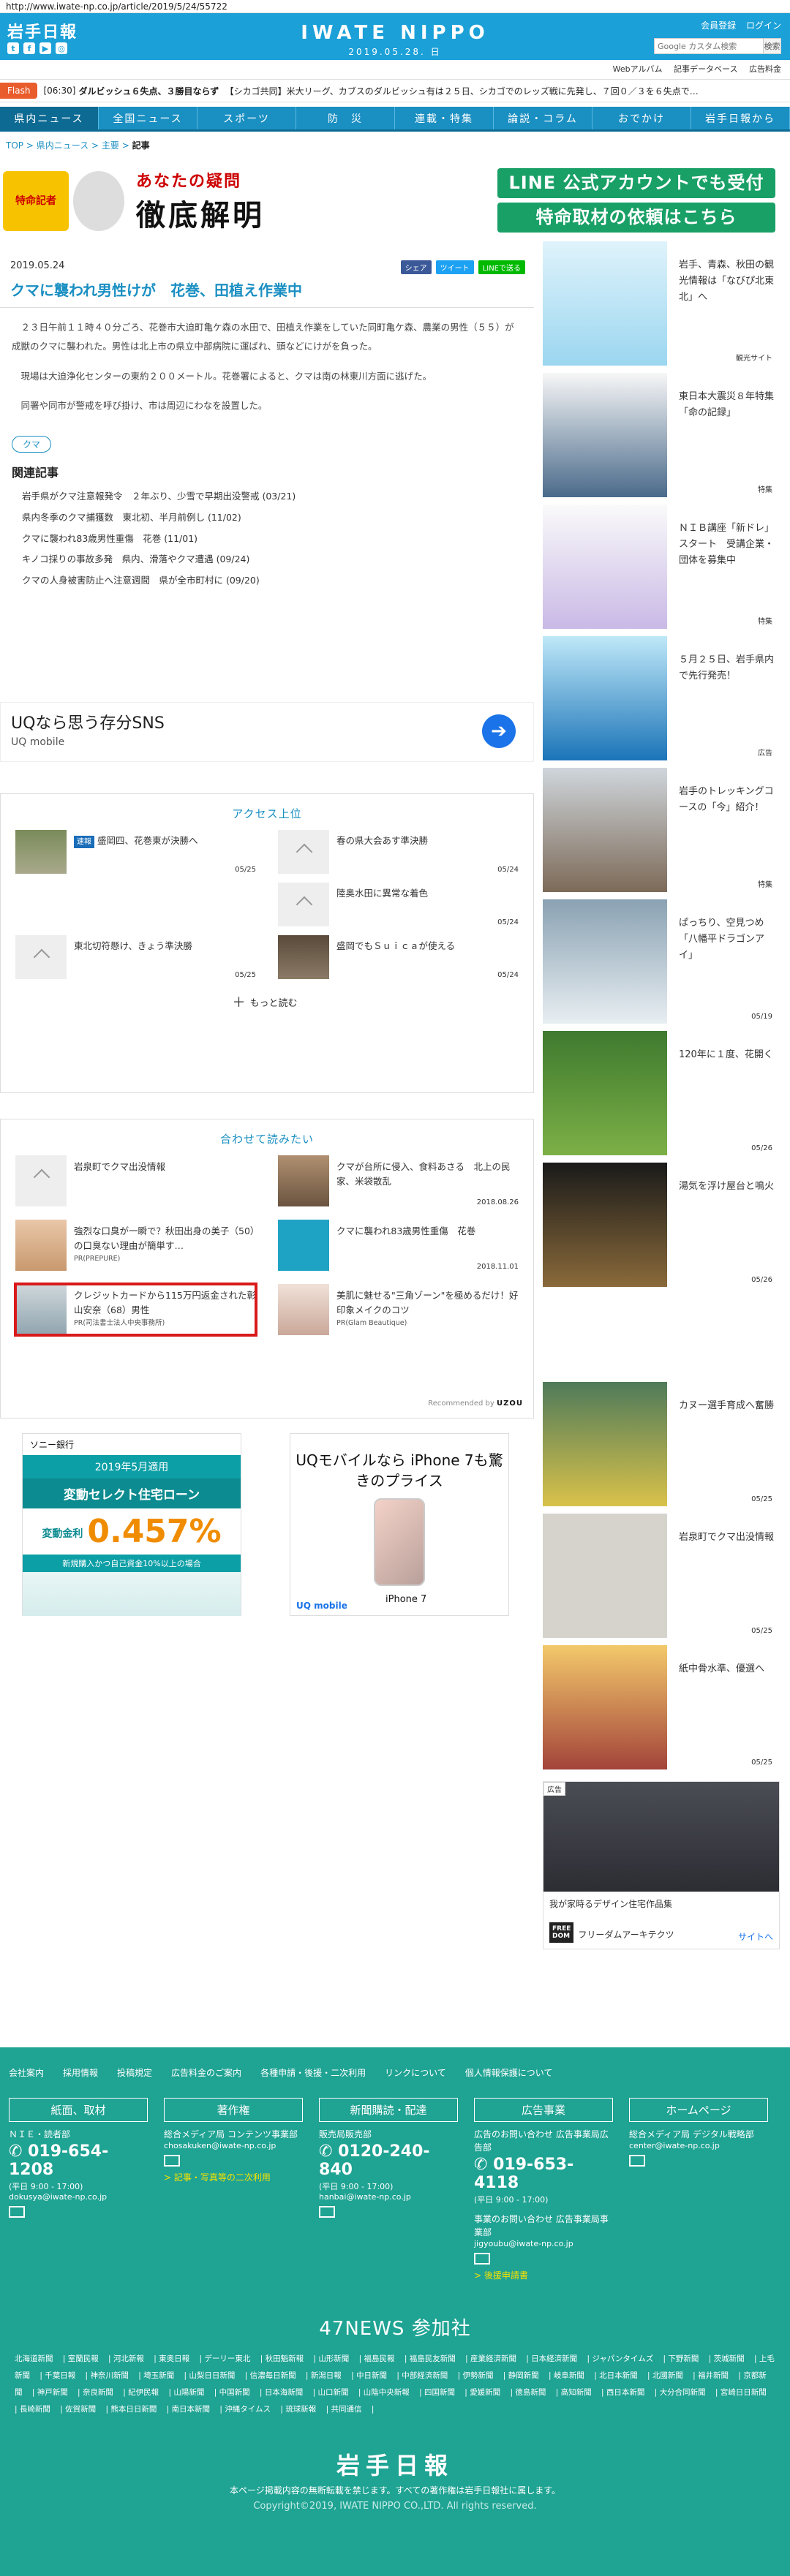 The height and width of the screenshot is (2576, 790). What do you see at coordinates (326, 2375) in the screenshot?
I see `partner-paper-link: 新潟日報` at bounding box center [326, 2375].